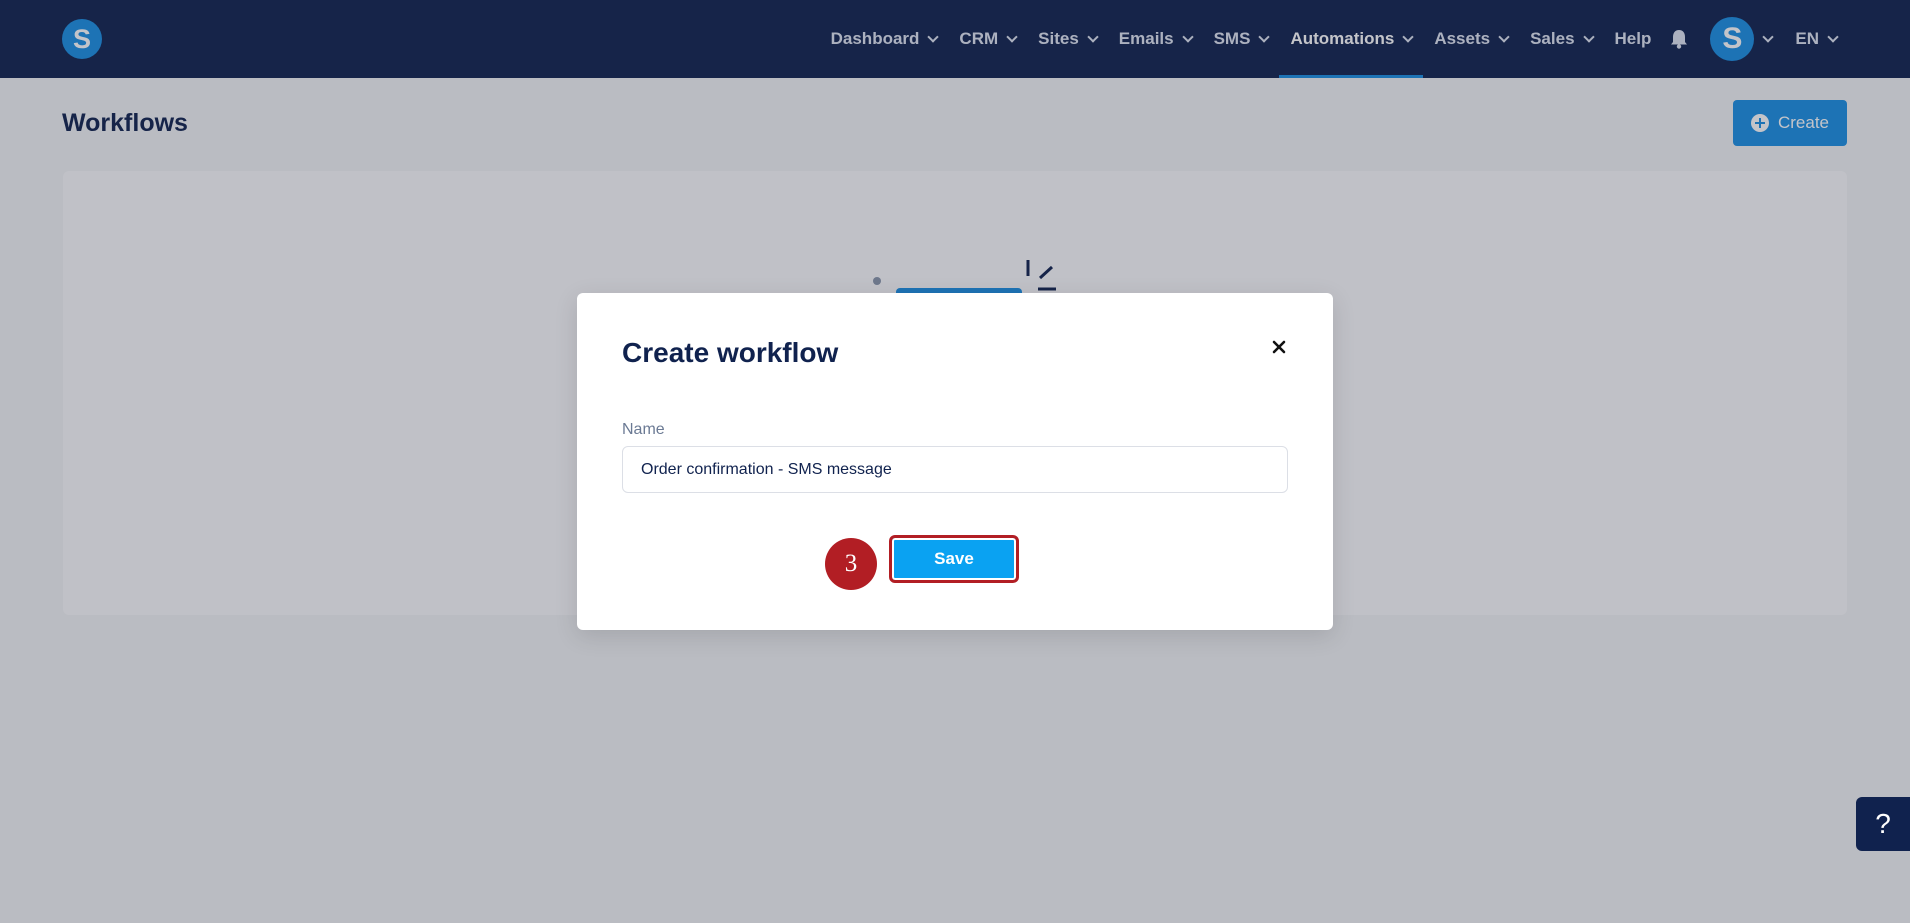 This screenshot has width=1910, height=923. I want to click on help-button: ?, so click(1883, 824).